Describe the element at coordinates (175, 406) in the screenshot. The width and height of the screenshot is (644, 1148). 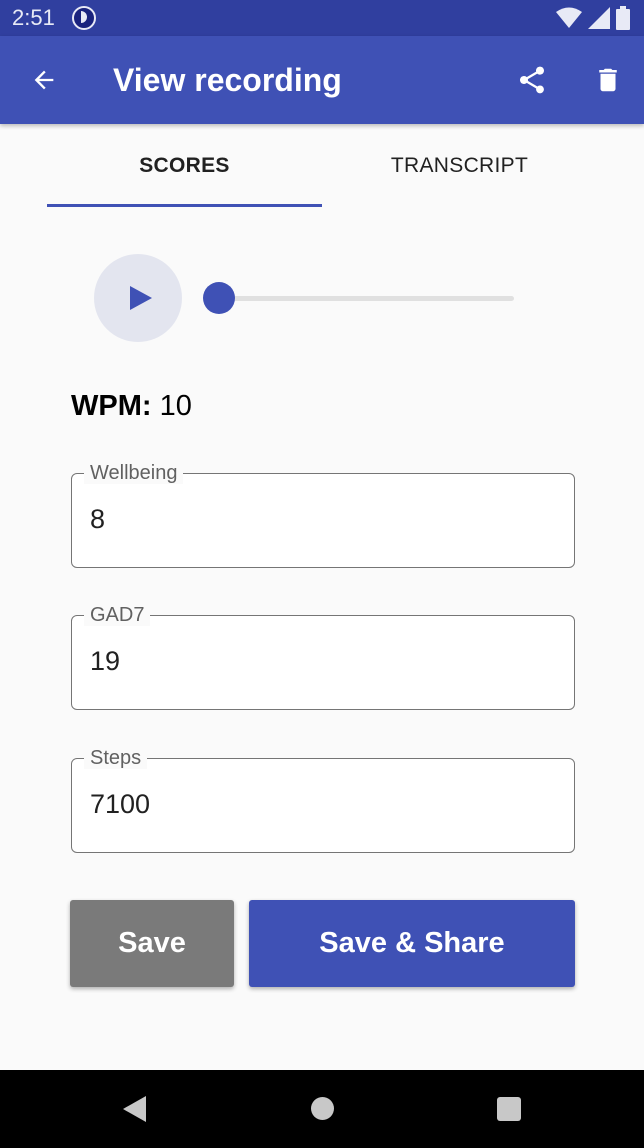
I see `wpm-value: 10` at that location.